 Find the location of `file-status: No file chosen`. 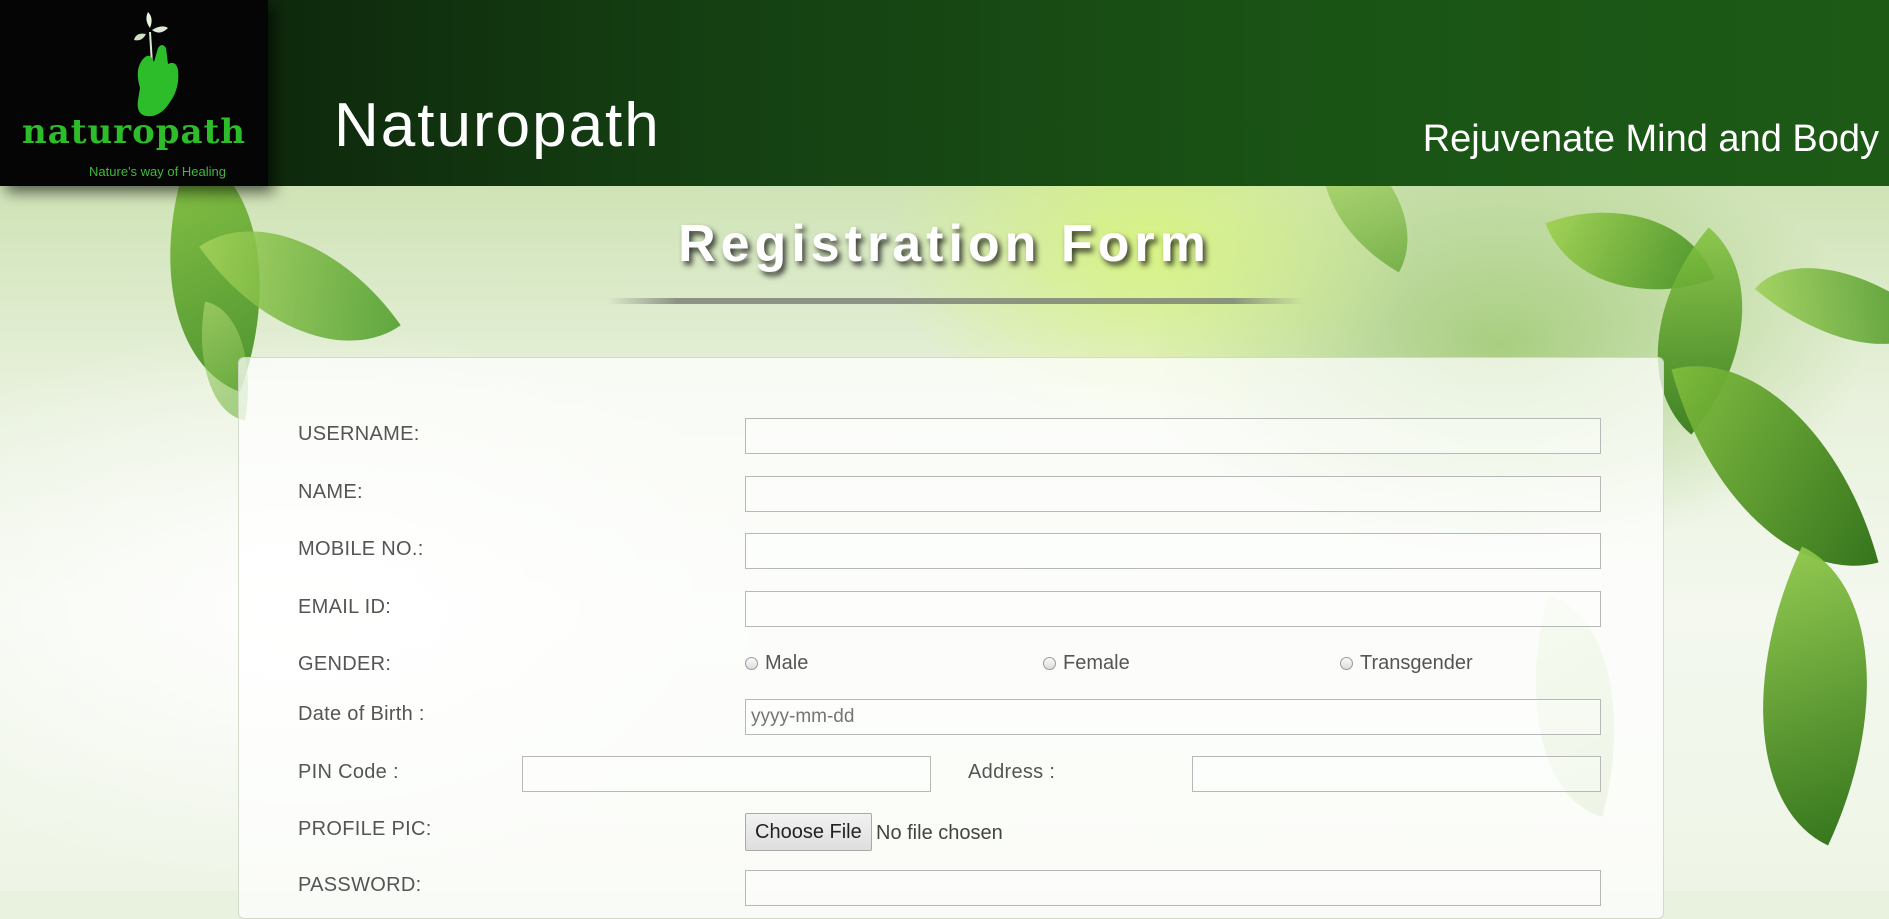

file-status: No file chosen is located at coordinates (939, 833).